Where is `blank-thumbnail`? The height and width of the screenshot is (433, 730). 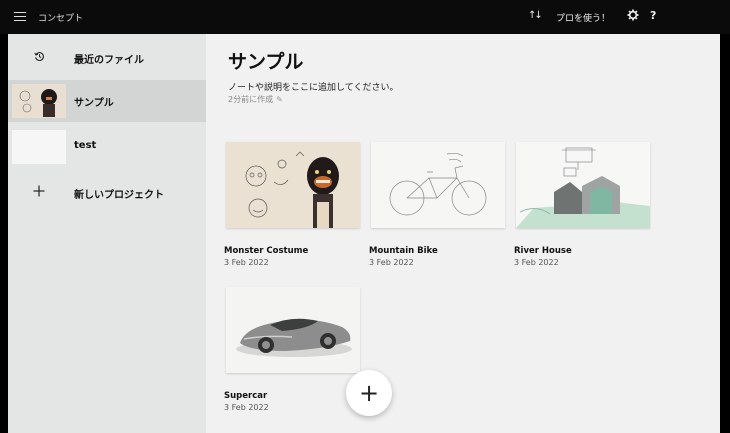
blank-thumbnail is located at coordinates (39, 147).